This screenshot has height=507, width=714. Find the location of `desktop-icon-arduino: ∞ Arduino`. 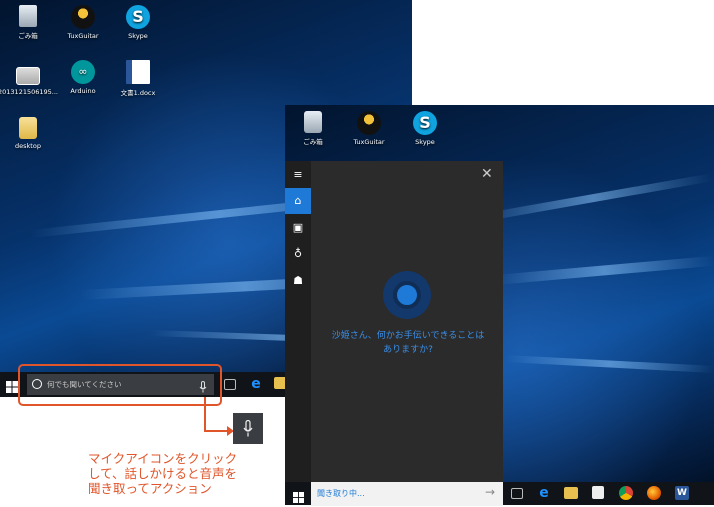

desktop-icon-arduino: ∞ Arduino is located at coordinates (83, 77).